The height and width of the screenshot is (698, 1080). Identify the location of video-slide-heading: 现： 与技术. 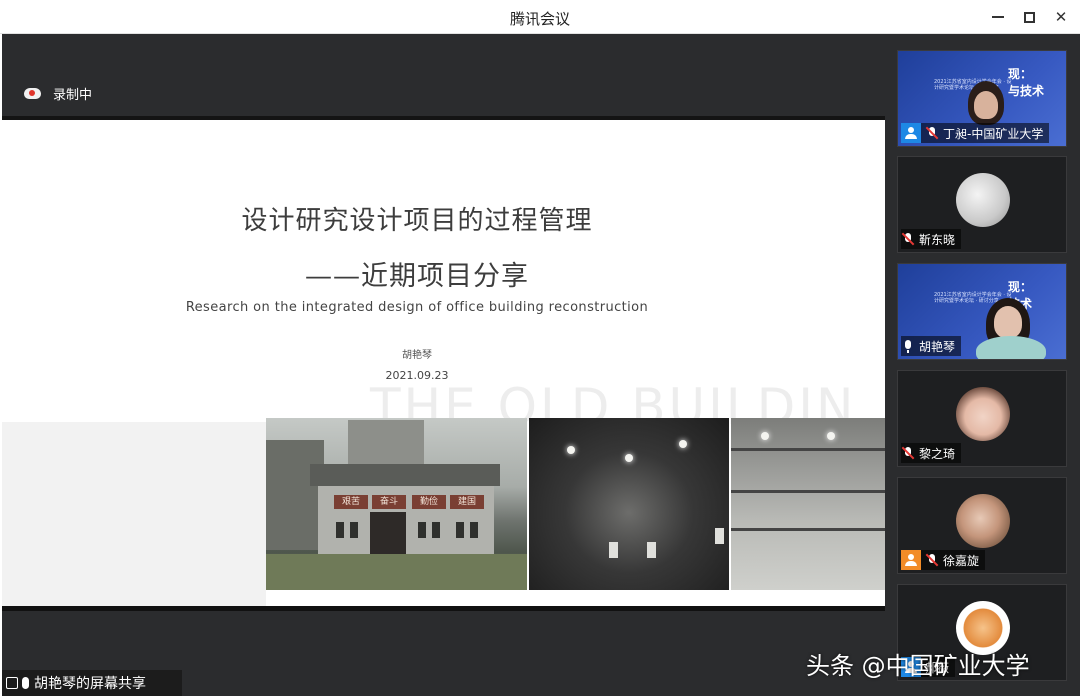
(1026, 82).